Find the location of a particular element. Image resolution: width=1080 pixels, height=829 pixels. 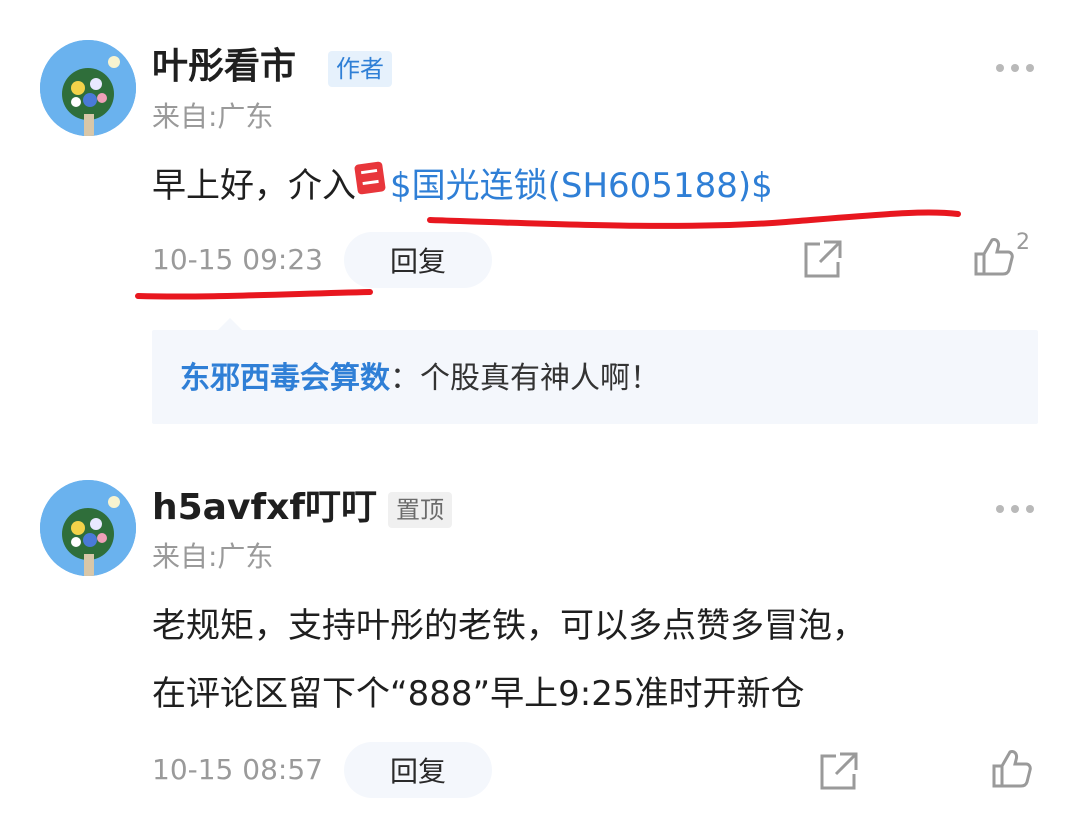

reply-preview-text: 东邪西毒会算数：个股真有神人啊！ is located at coordinates (420, 379).